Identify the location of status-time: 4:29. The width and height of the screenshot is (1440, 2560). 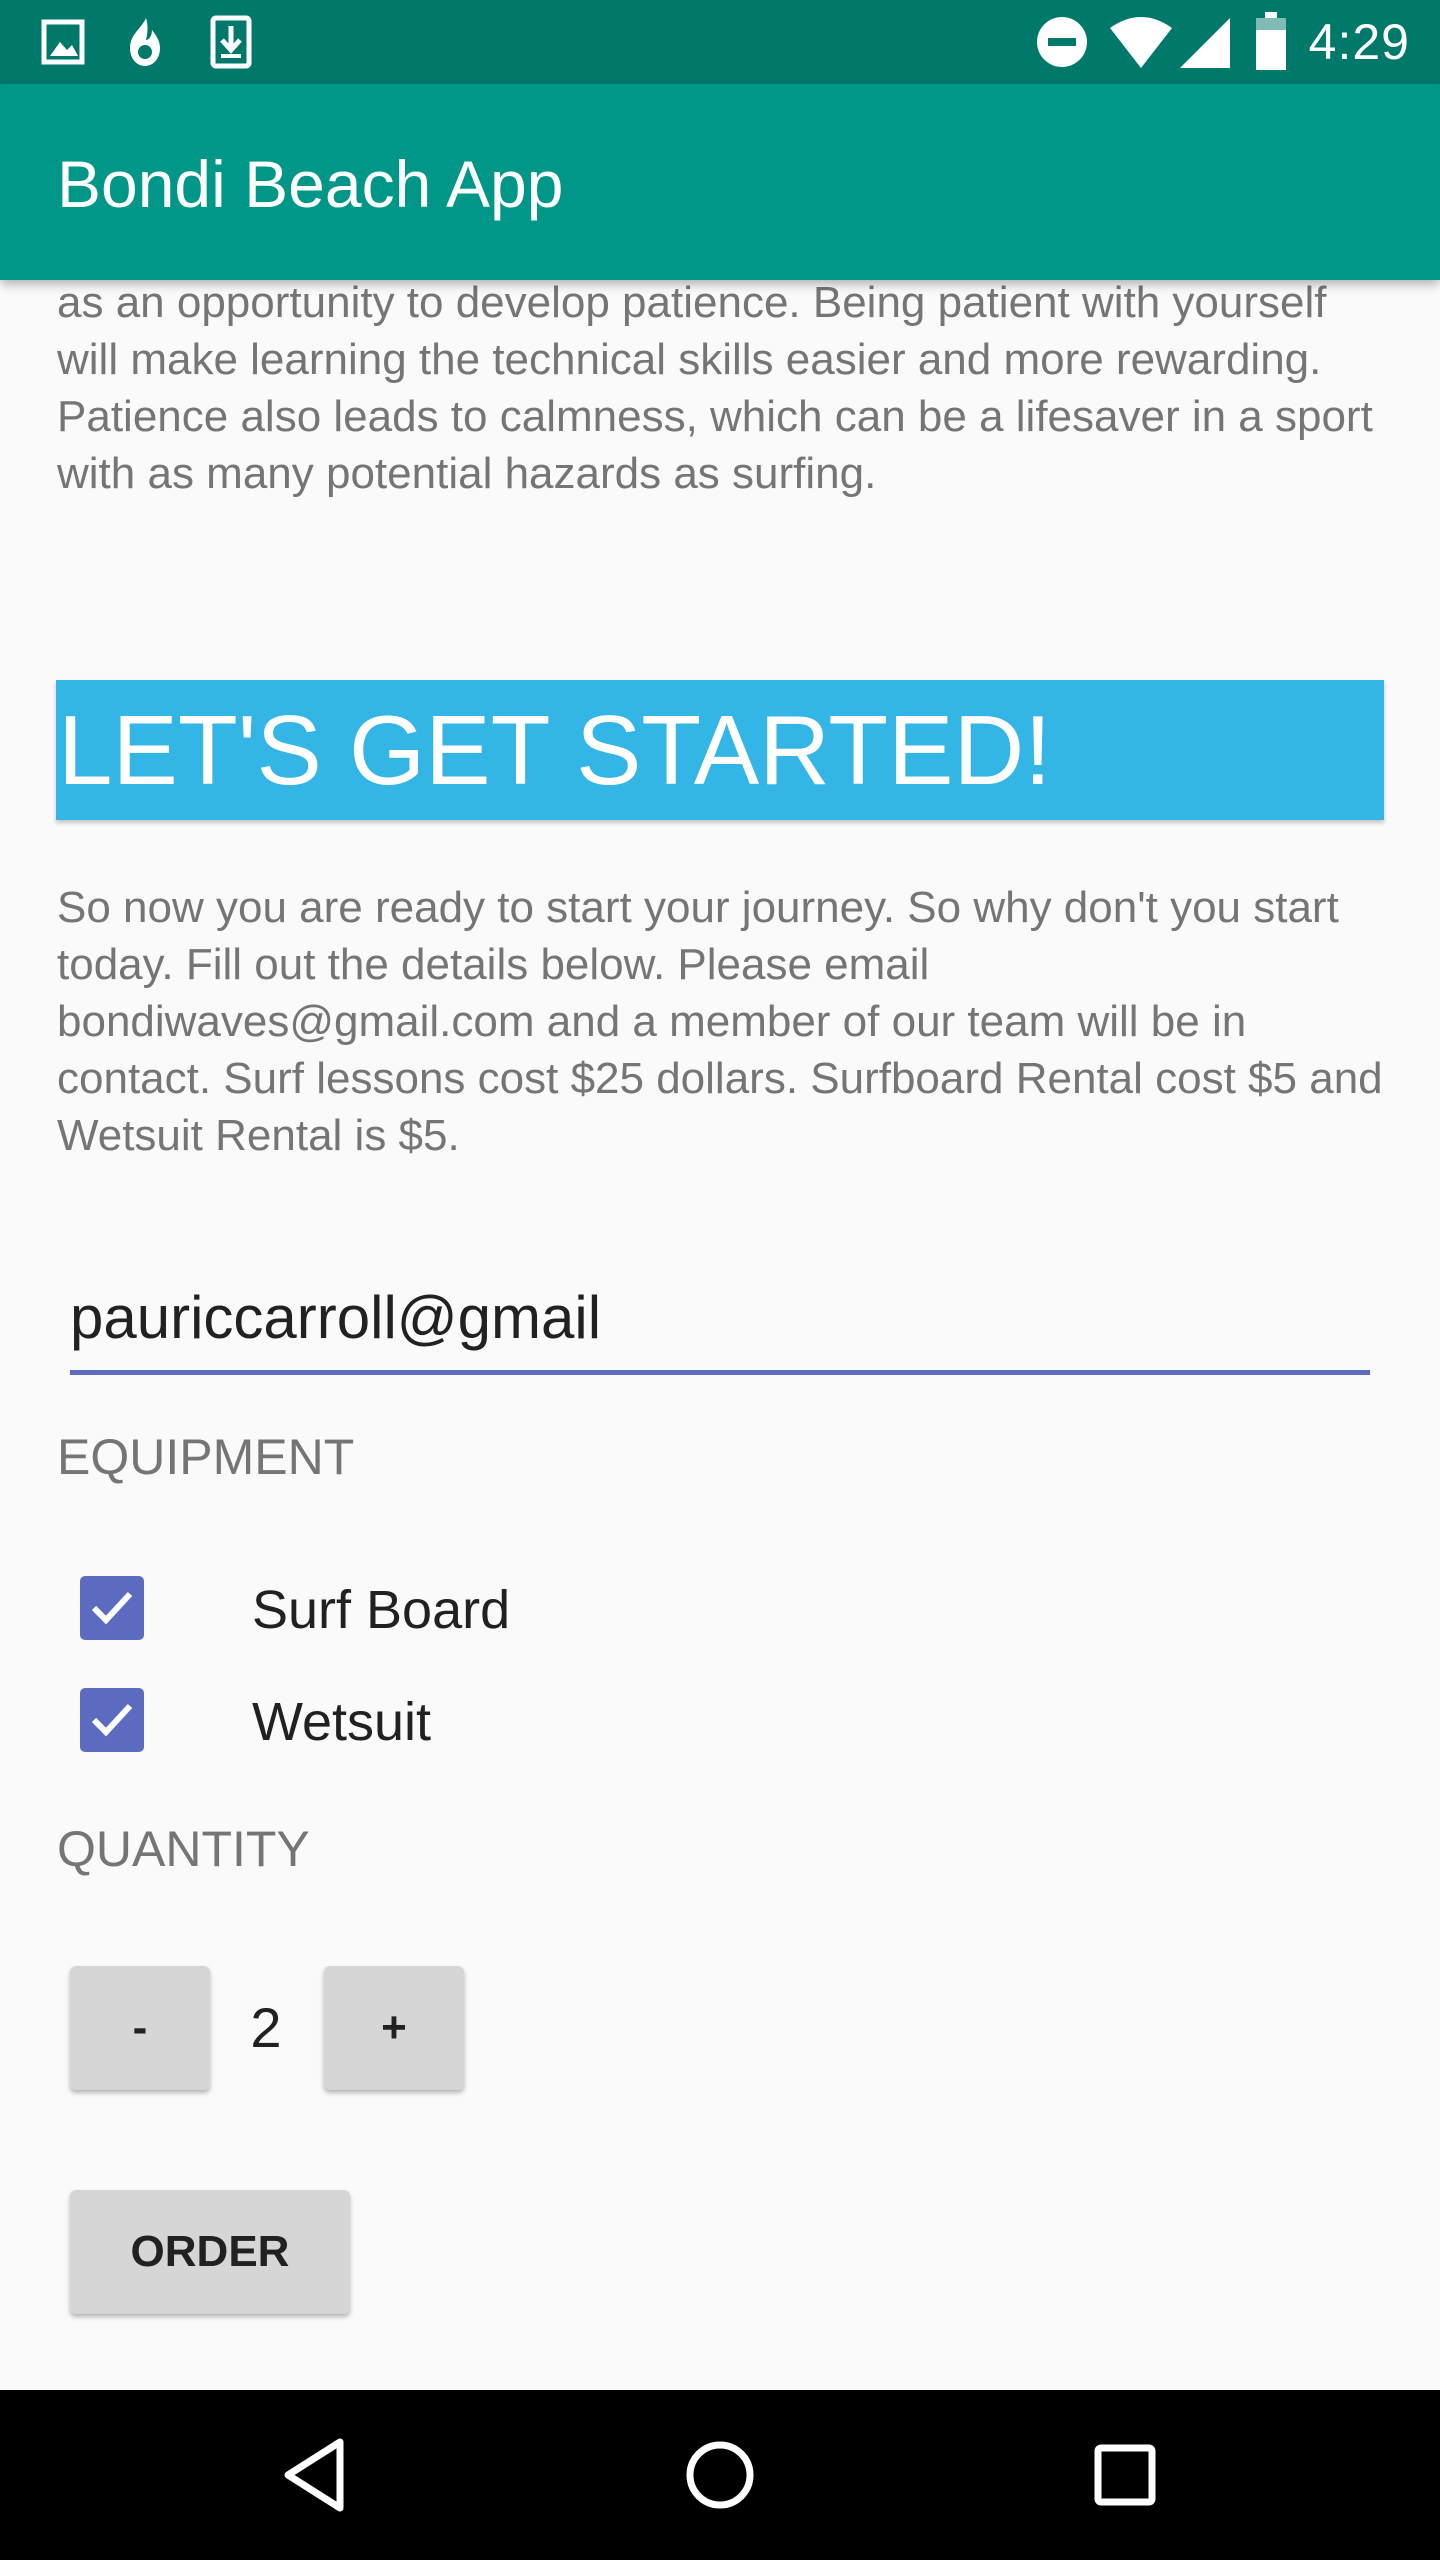
(1359, 42).